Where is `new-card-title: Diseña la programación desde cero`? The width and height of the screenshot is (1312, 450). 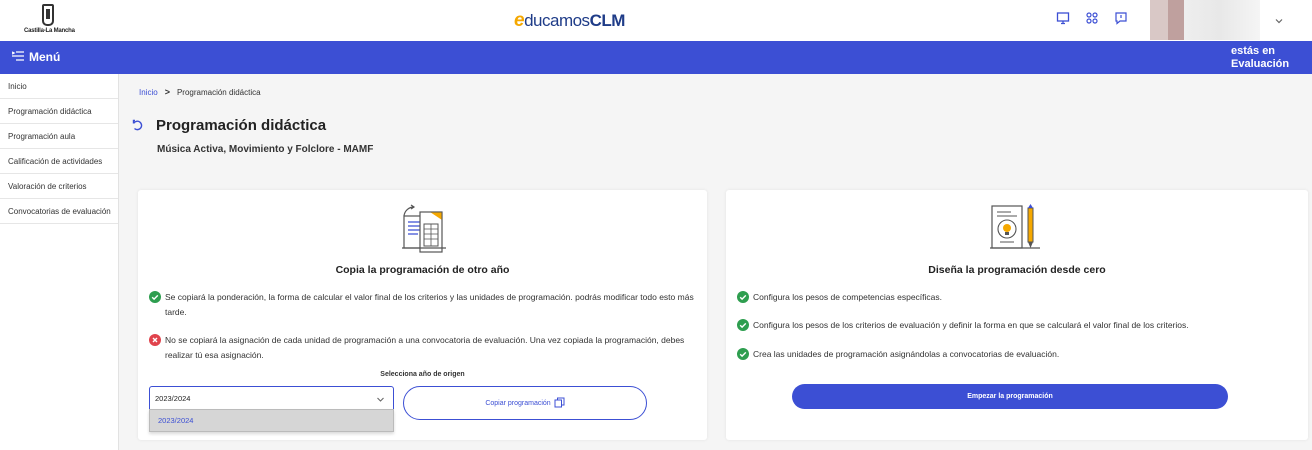 new-card-title: Diseña la programación desde cero is located at coordinates (1017, 270).